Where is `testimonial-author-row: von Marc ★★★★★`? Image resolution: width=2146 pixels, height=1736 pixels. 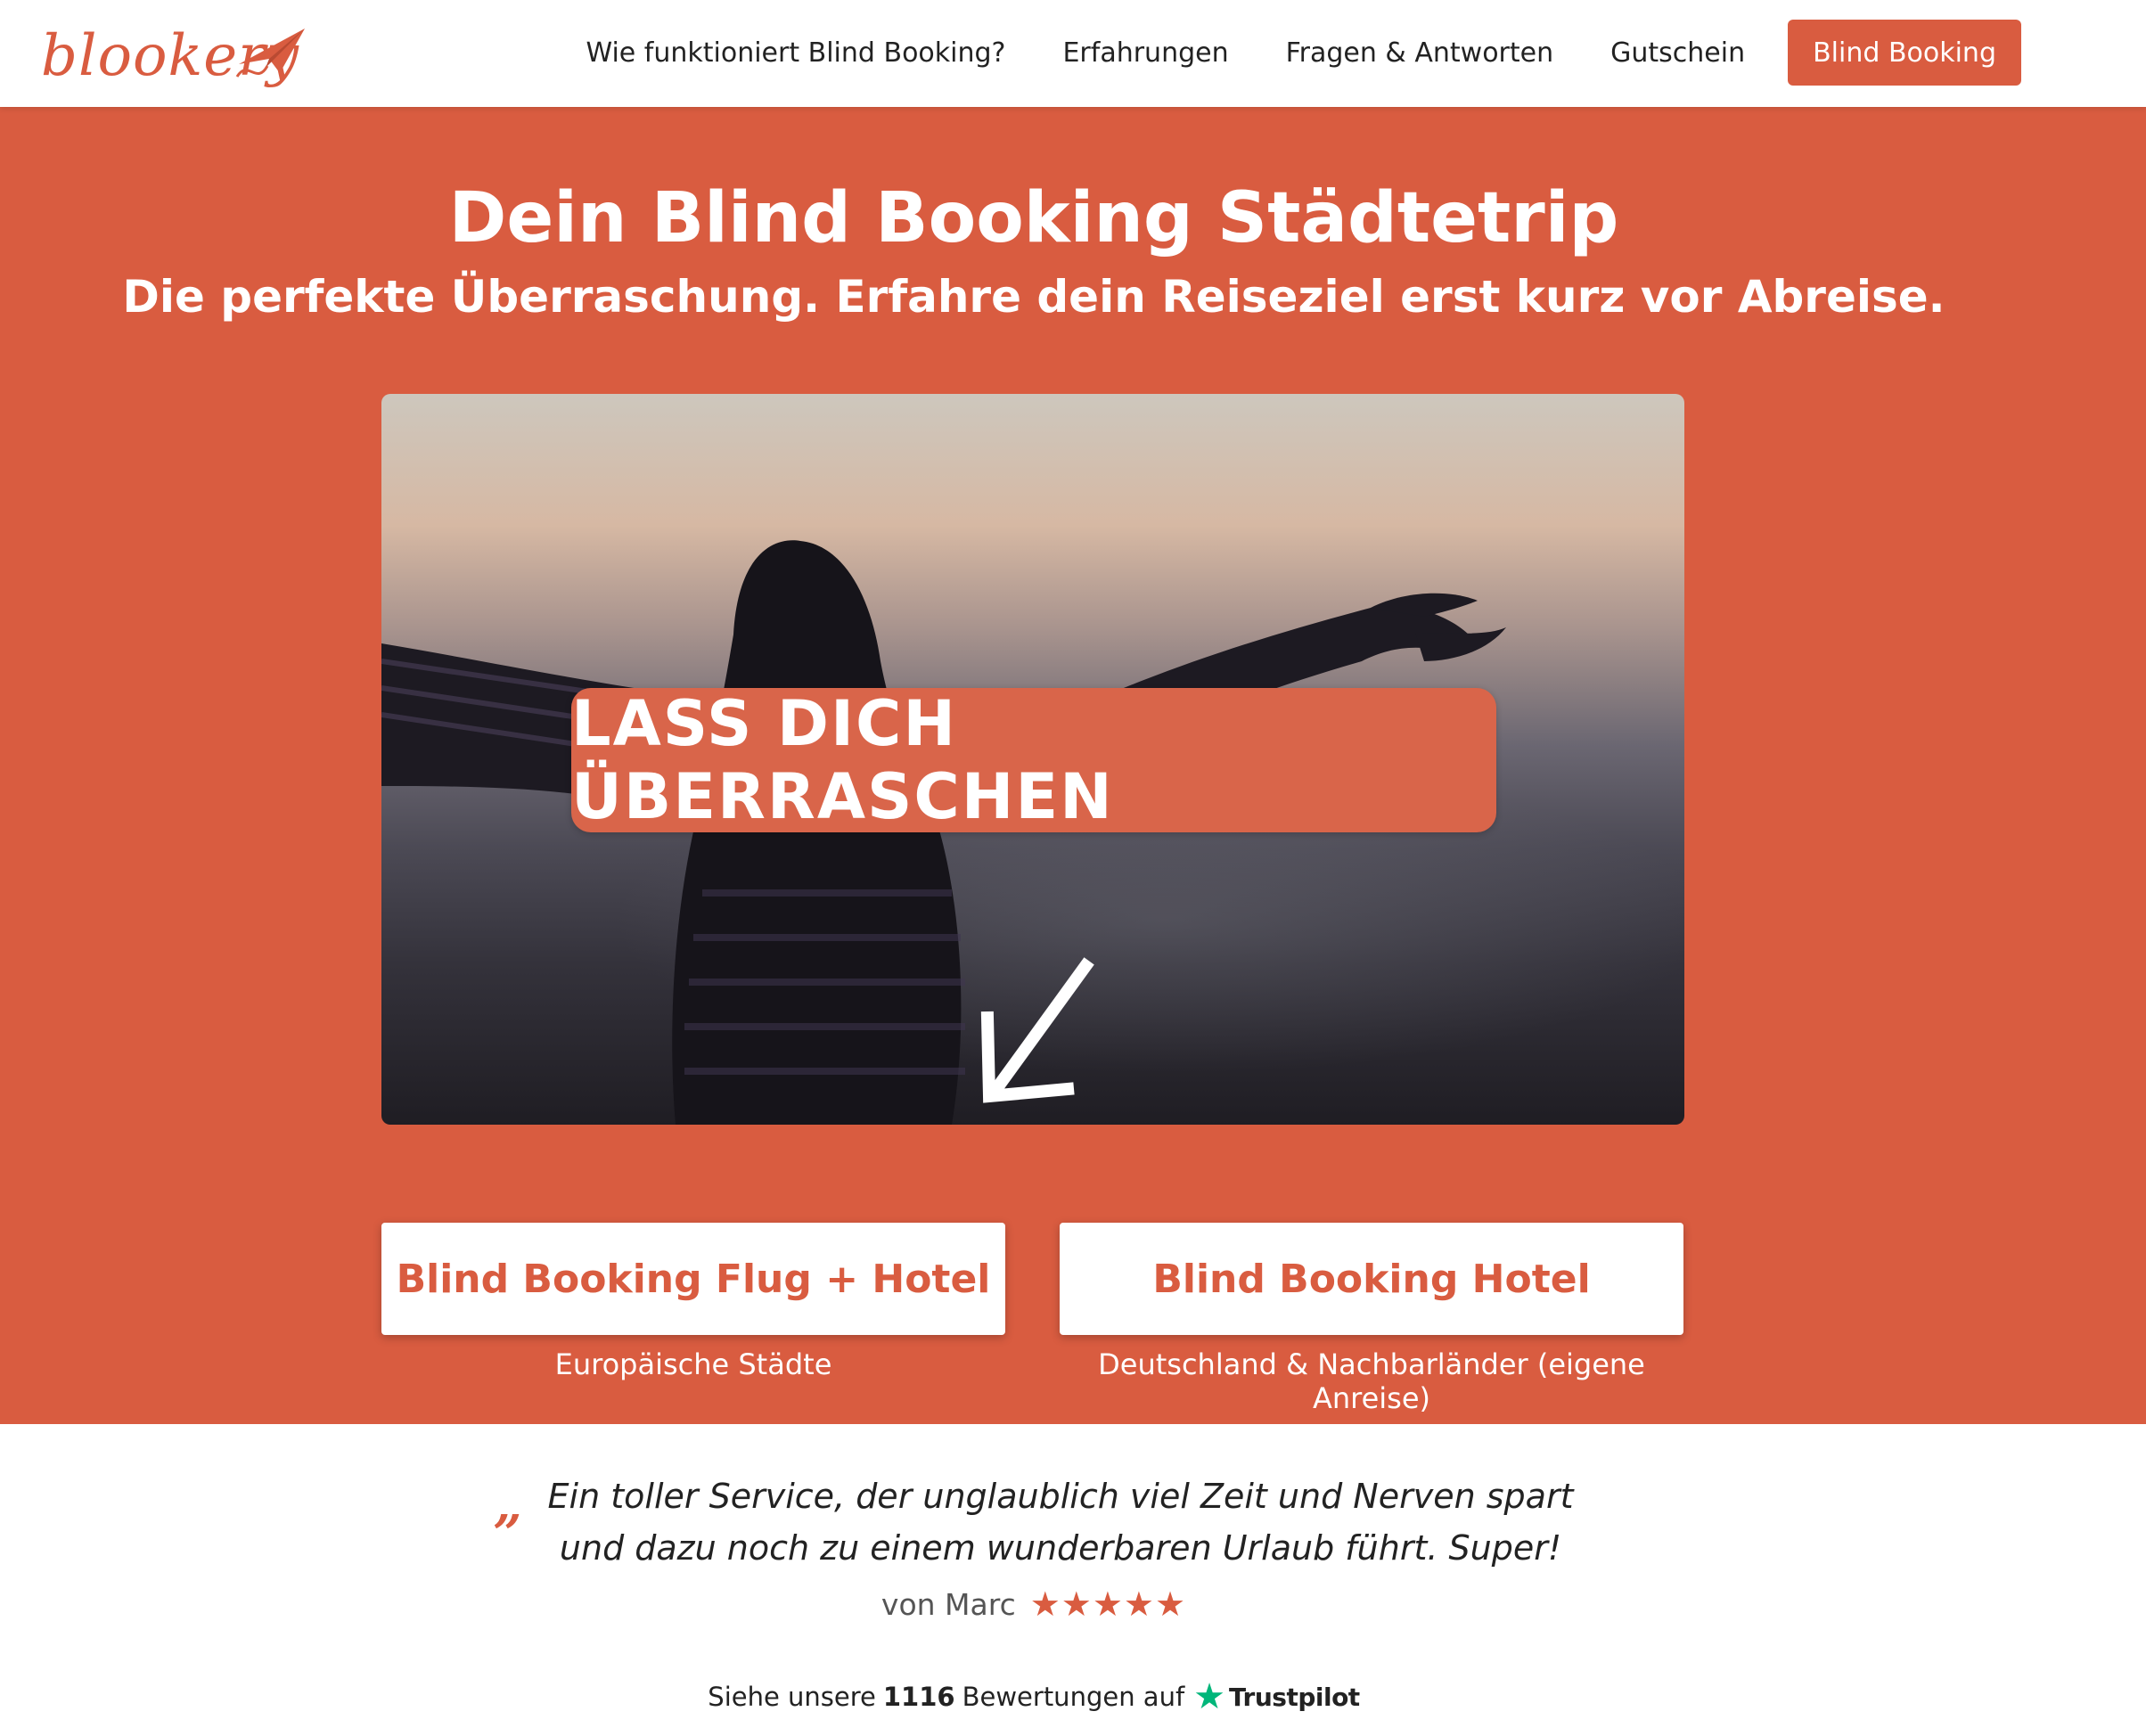 testimonial-author-row: von Marc ★★★★★ is located at coordinates (1034, 1605).